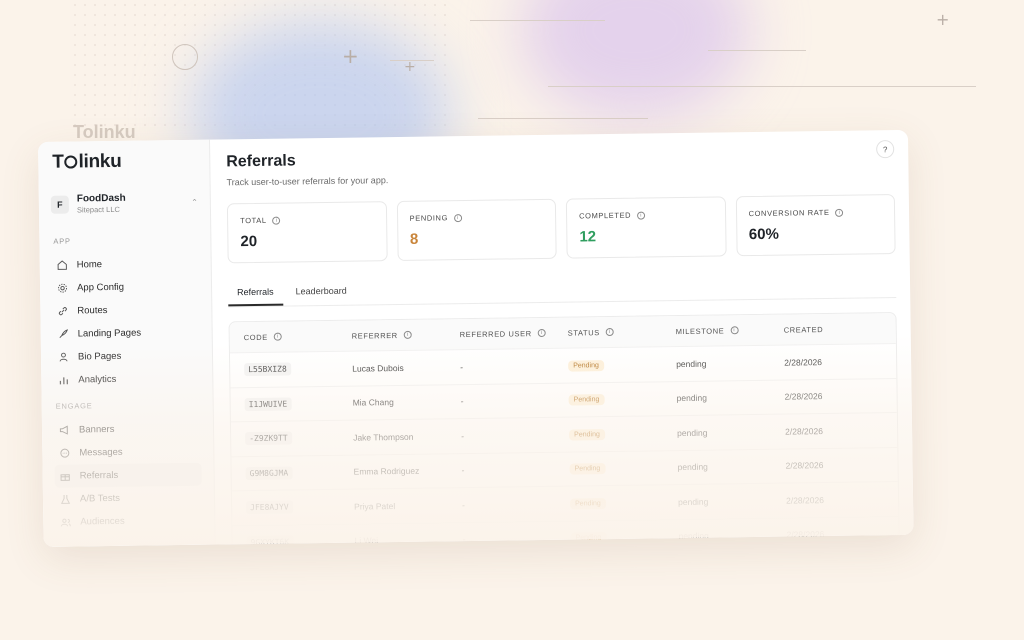 The image size is (1024, 640). Describe the element at coordinates (307, 219) in the screenshot. I see `stat-label: TOTAL i` at that location.